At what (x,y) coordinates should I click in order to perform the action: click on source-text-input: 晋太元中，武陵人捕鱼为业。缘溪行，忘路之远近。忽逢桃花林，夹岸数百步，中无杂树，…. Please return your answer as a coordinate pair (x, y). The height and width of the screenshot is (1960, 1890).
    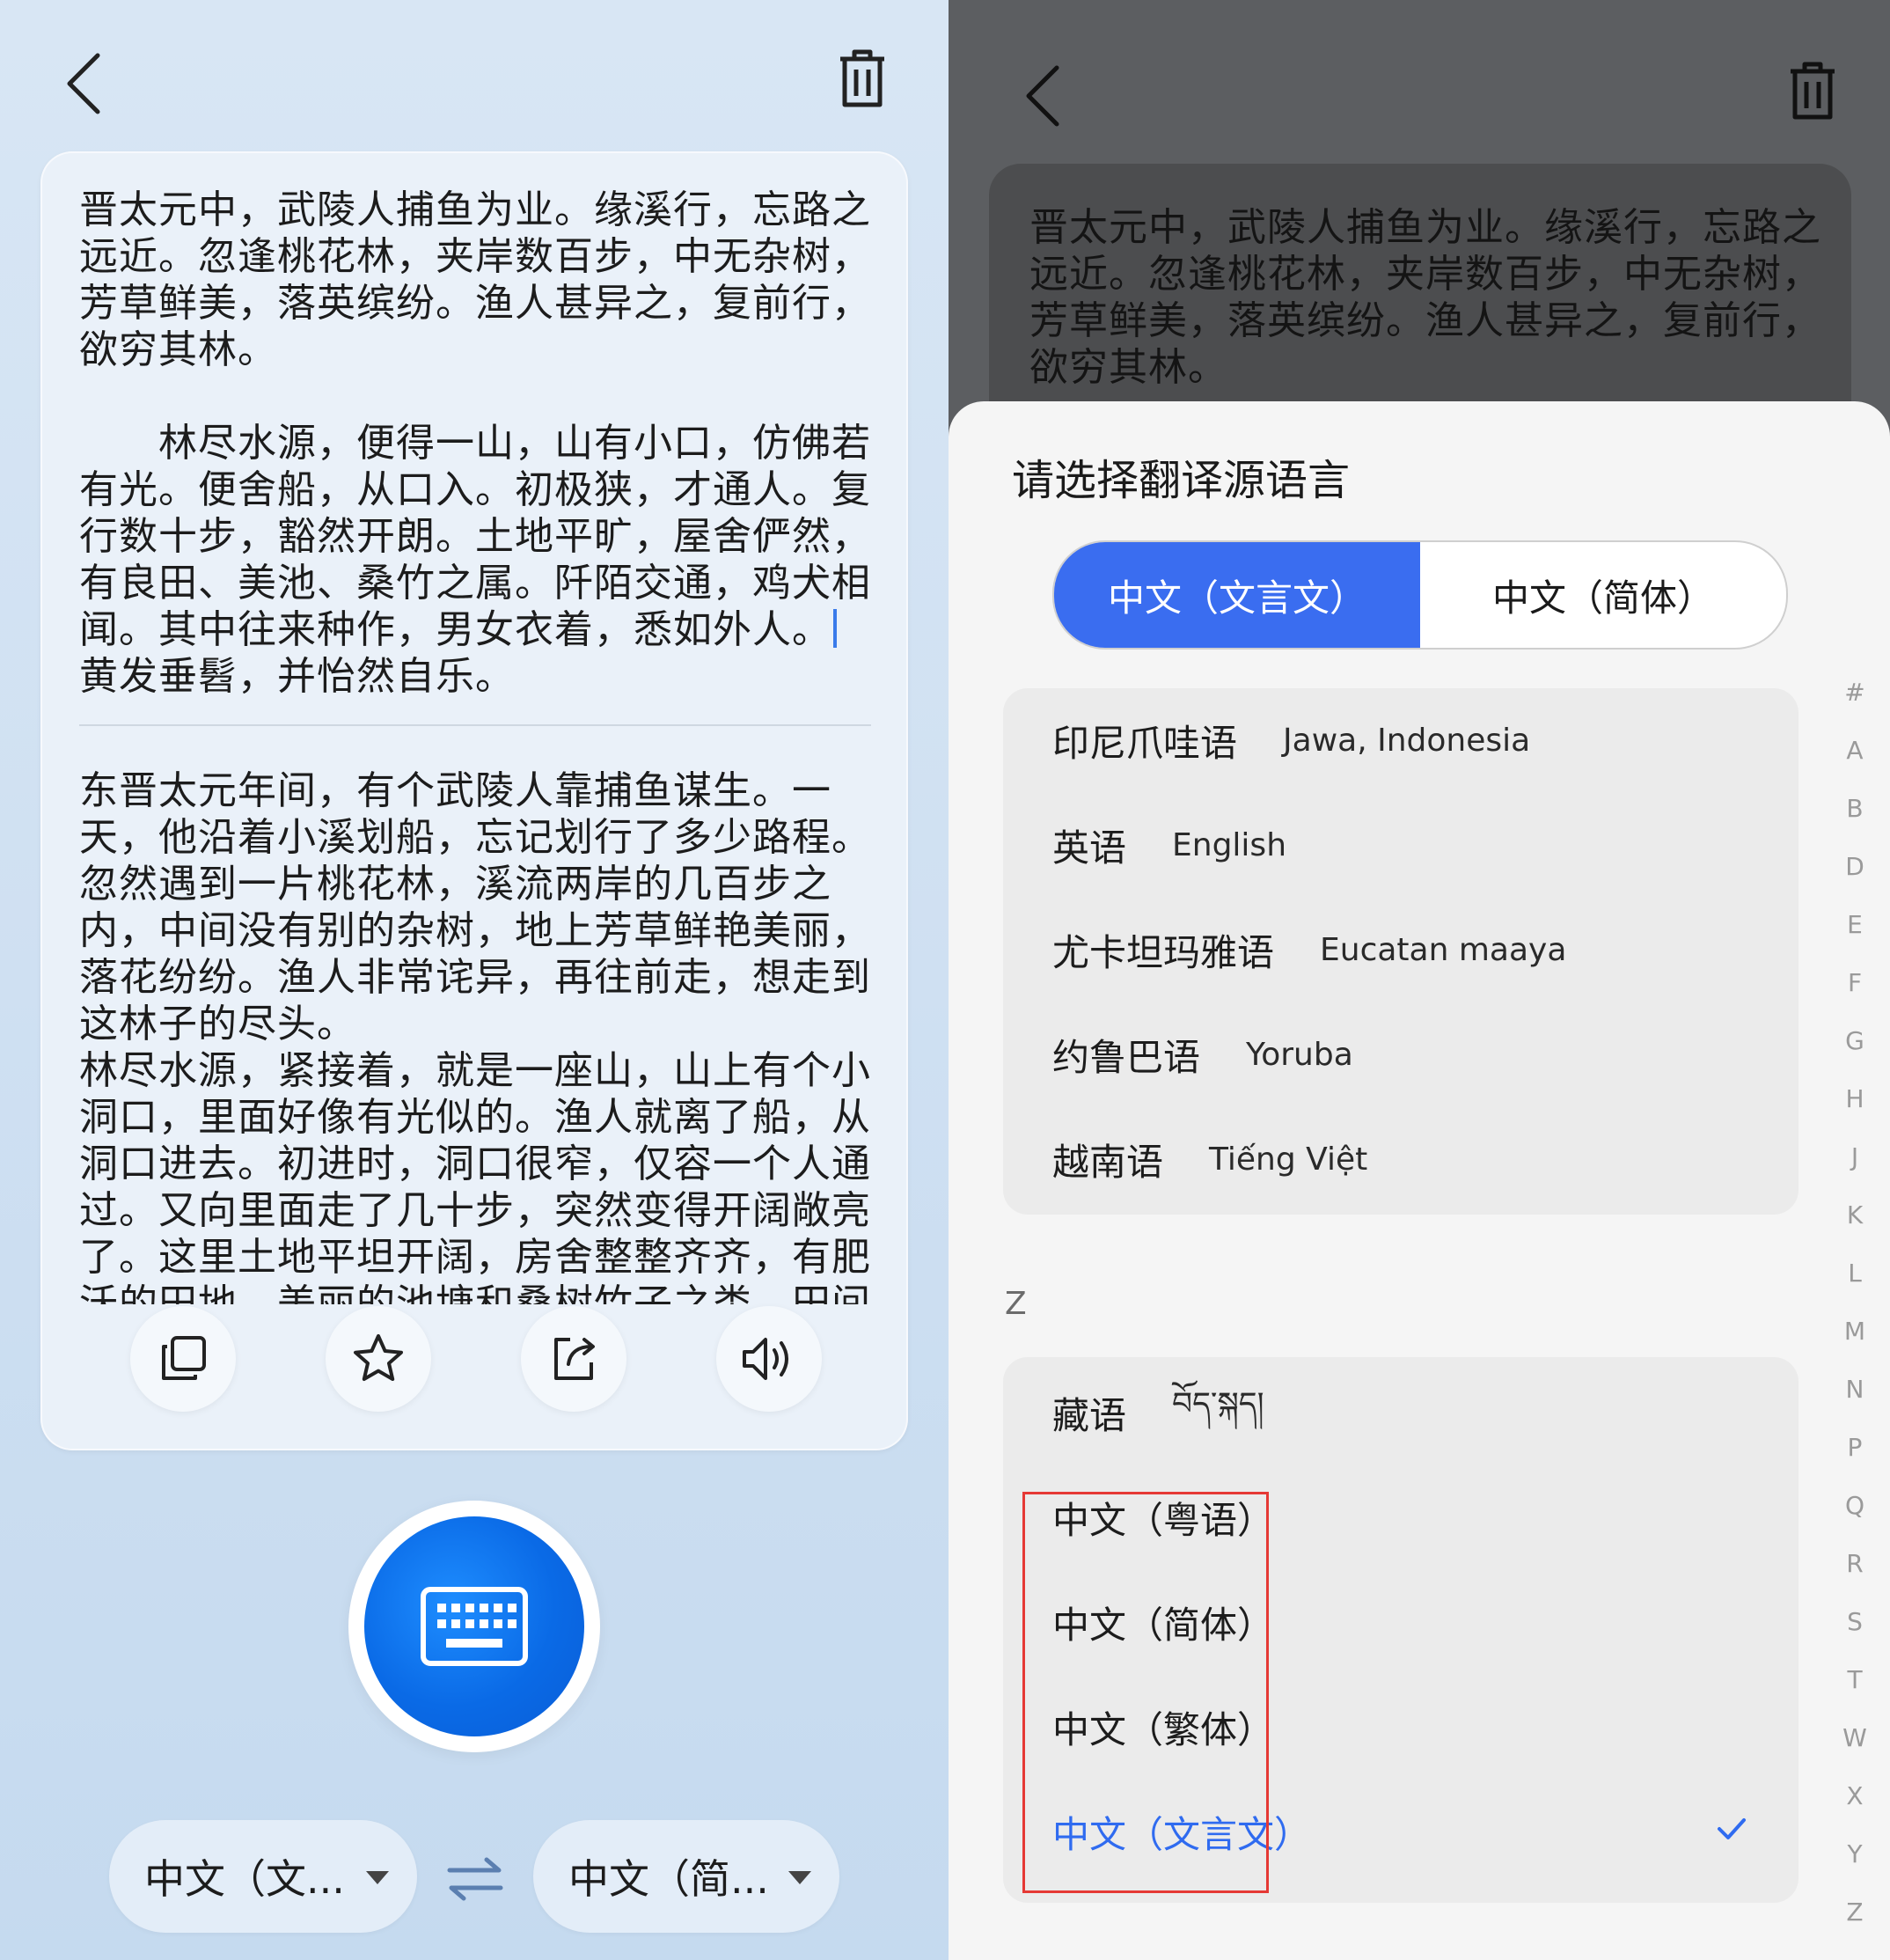
    Looking at the image, I should click on (475, 451).